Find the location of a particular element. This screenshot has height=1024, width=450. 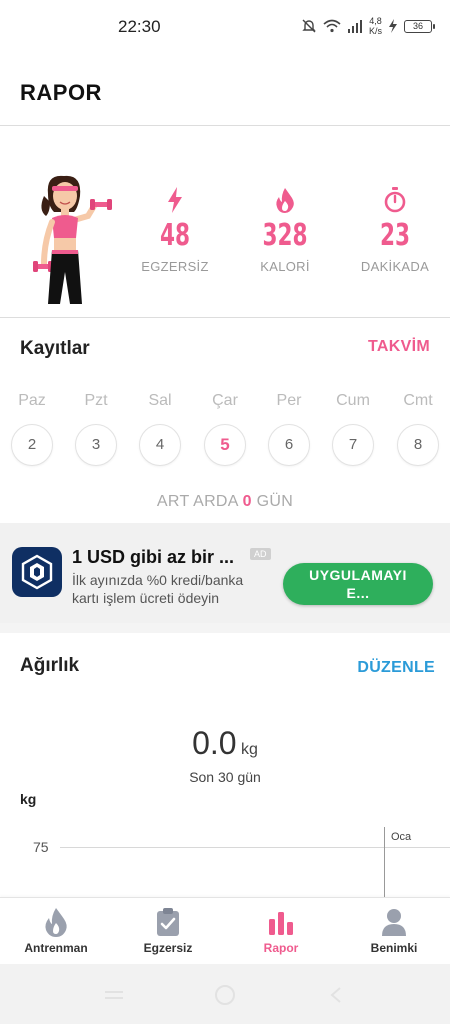

stat-minutes-value: 23 is located at coordinates (395, 235).